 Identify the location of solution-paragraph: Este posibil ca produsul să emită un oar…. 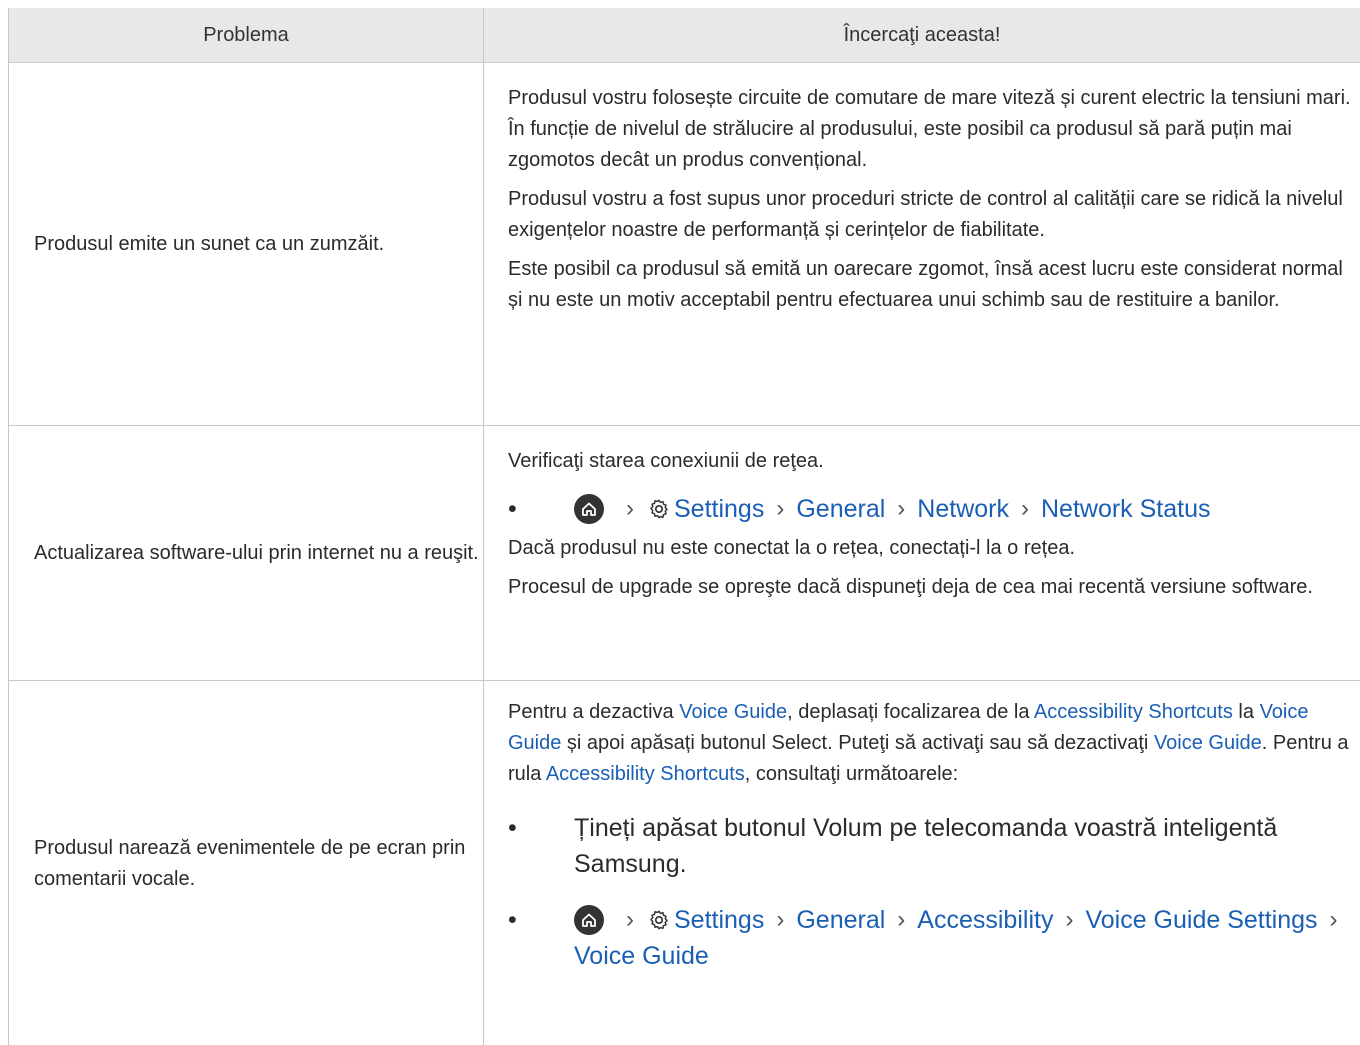
(925, 284).